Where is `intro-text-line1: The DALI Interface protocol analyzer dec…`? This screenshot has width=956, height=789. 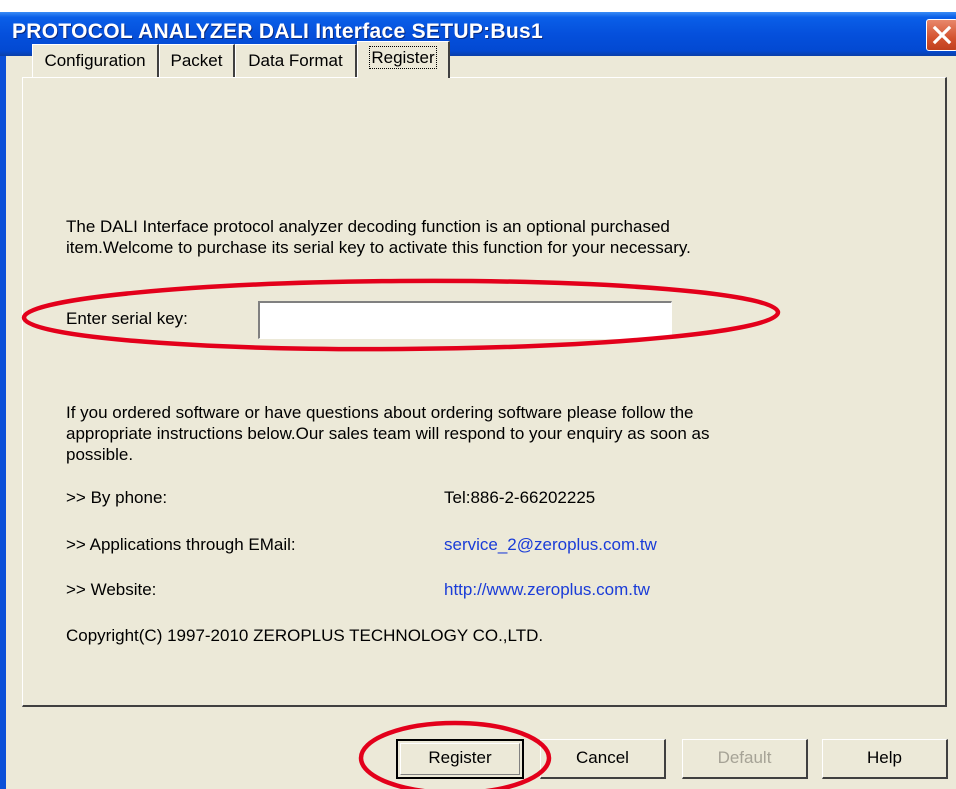
intro-text-line1: The DALI Interface protocol analyzer dec… is located at coordinates (368, 226).